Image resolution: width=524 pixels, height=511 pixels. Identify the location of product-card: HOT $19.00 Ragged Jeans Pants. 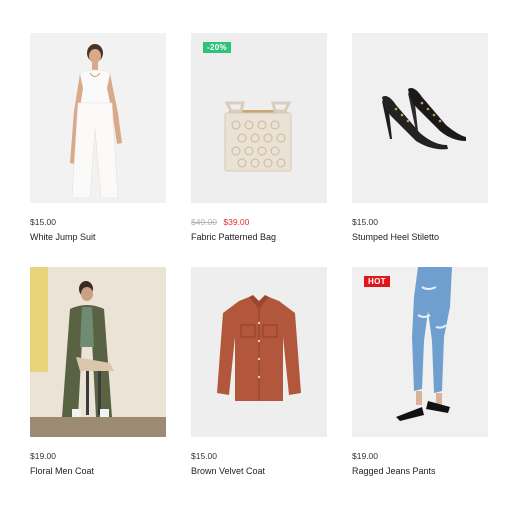
(420, 372).